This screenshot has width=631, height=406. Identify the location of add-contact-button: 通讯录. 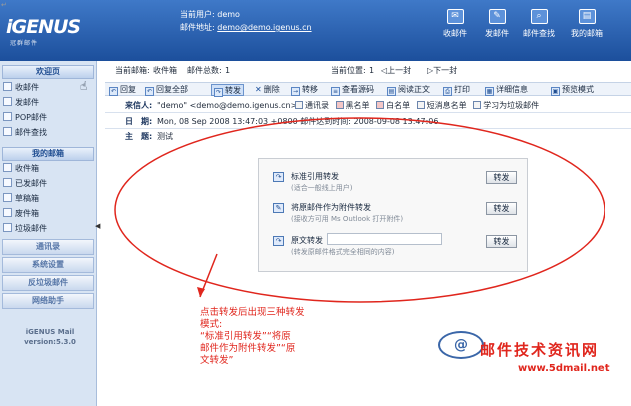
(312, 105).